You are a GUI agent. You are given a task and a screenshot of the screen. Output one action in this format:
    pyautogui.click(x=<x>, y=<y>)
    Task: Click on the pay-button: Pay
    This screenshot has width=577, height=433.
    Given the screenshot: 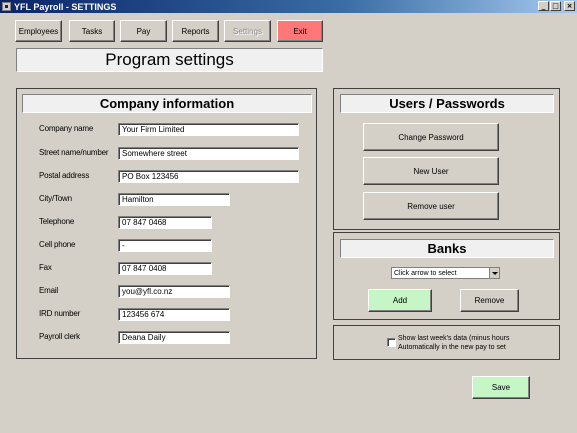 What is the action you would take?
    pyautogui.click(x=143, y=31)
    